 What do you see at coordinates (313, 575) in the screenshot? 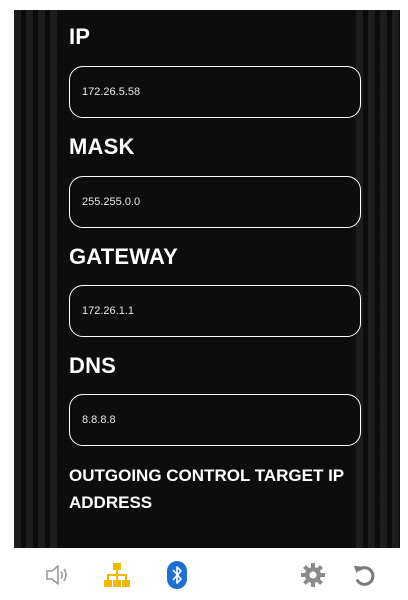
I see `gear-icon` at bounding box center [313, 575].